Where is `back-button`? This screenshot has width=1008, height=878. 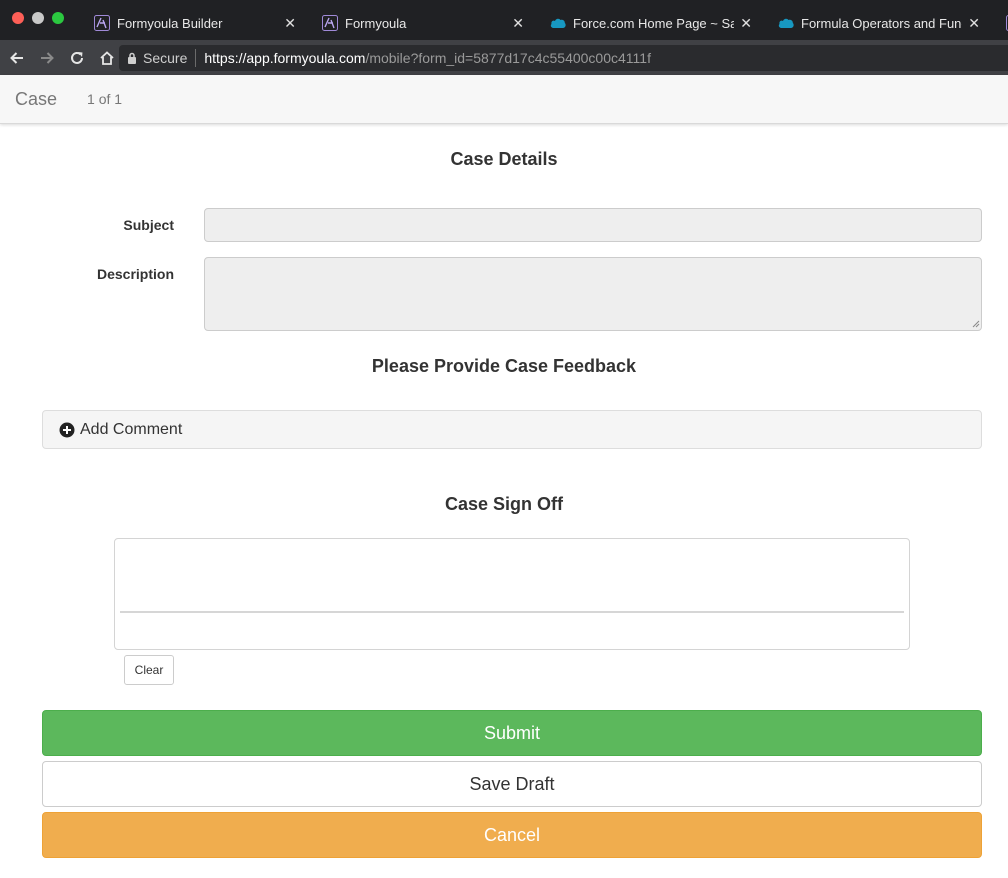
back-button is located at coordinates (17, 58).